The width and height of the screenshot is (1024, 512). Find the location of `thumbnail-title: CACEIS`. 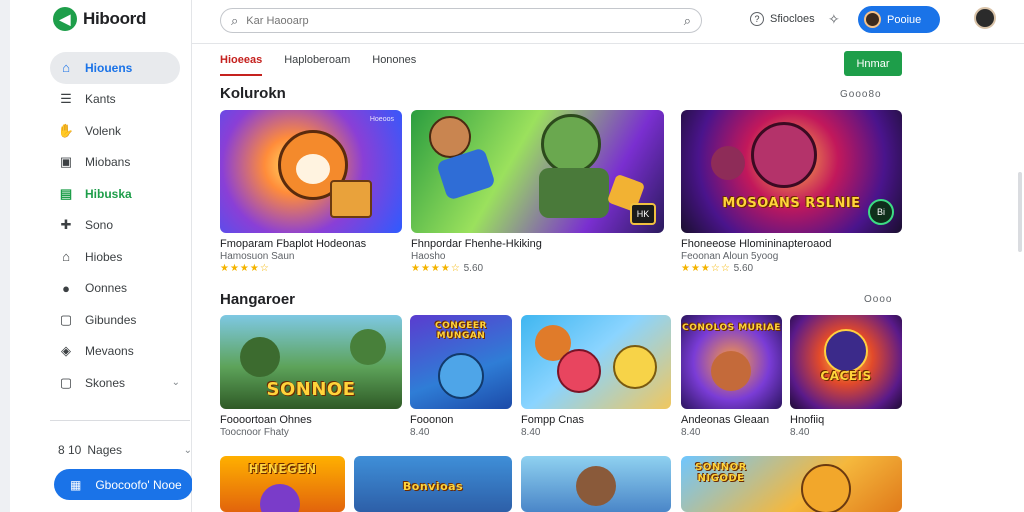

thumbnail-title: CACEIS is located at coordinates (846, 376).